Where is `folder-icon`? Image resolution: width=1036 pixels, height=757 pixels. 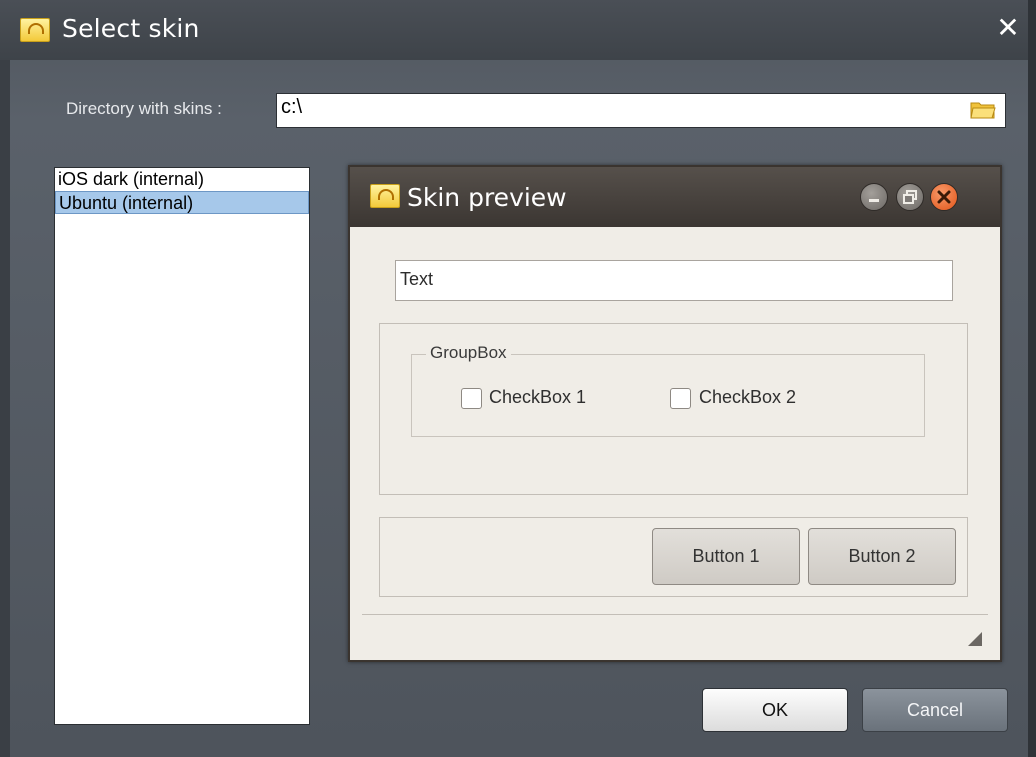
folder-icon is located at coordinates (983, 110).